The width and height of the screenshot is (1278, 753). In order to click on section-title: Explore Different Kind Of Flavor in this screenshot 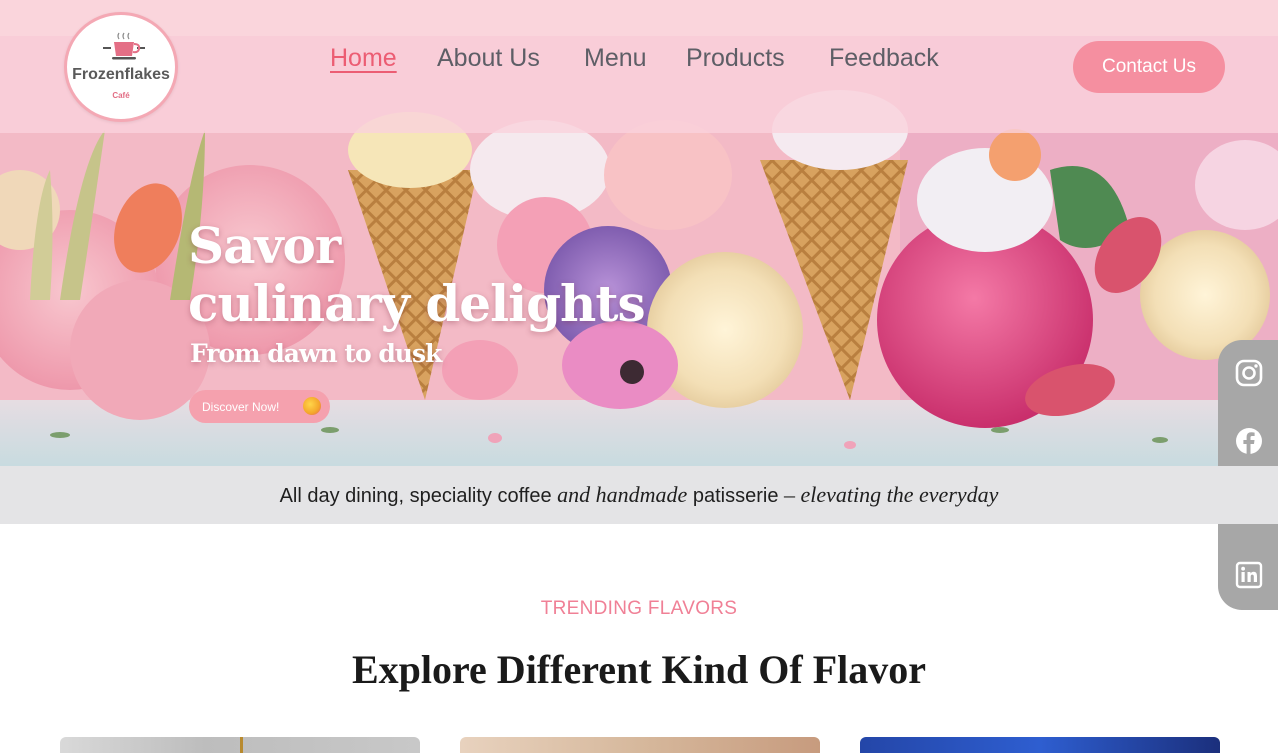, I will do `click(639, 669)`.